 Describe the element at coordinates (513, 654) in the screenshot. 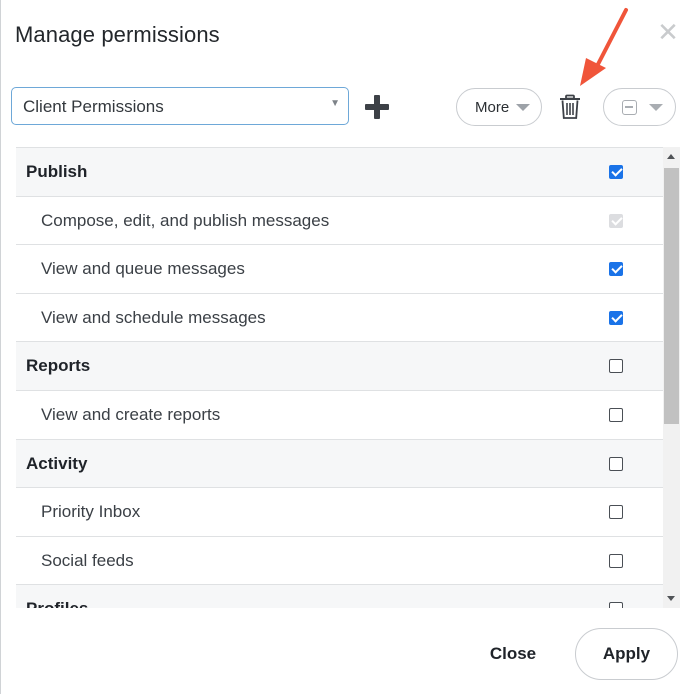

I see `close-button: Close` at that location.